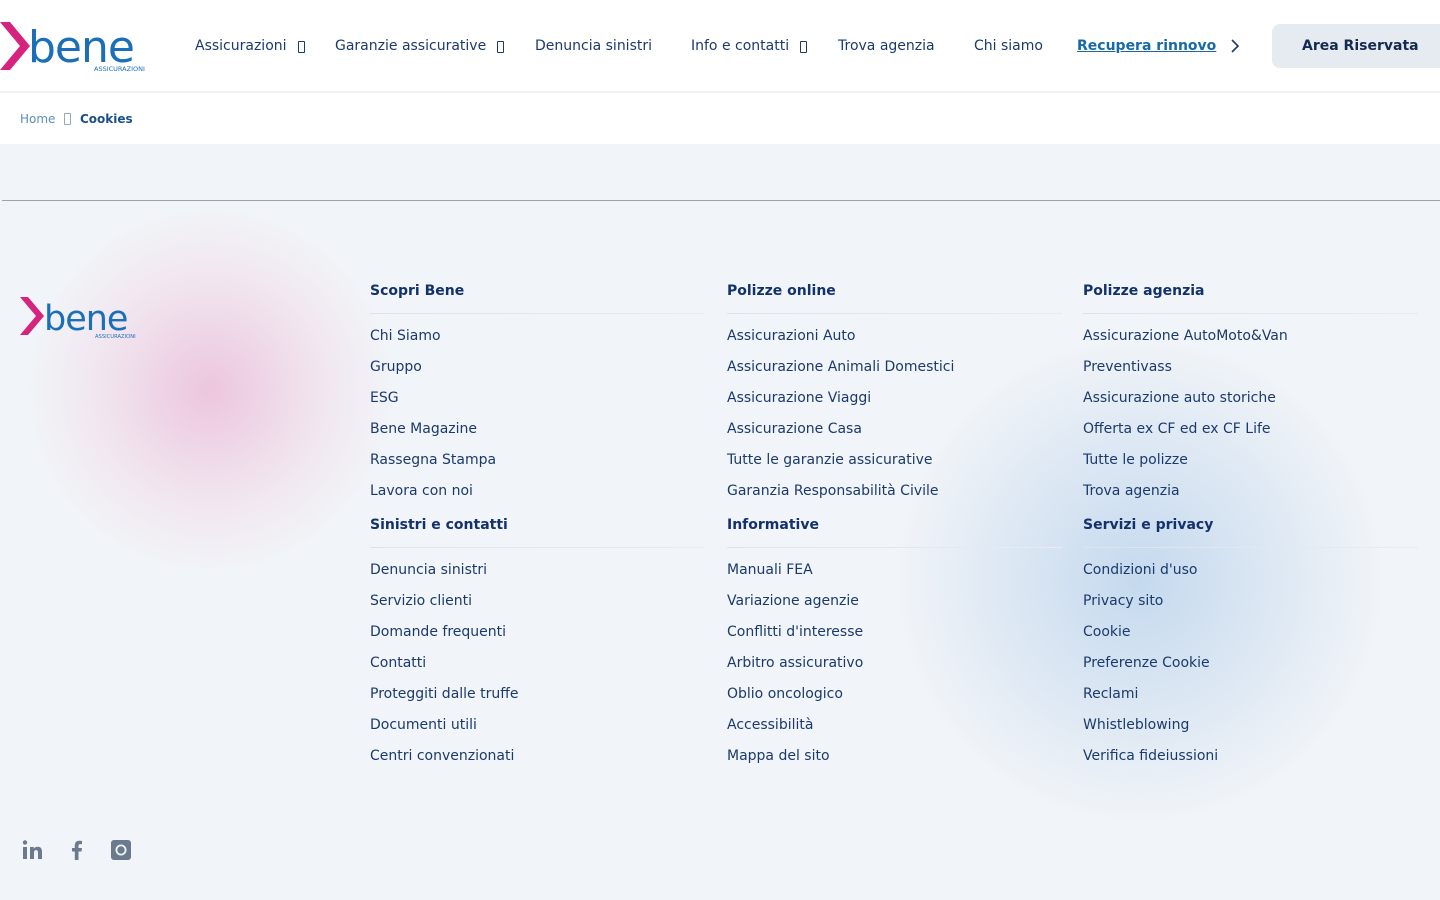  Describe the element at coordinates (897, 638) in the screenshot. I see `footer-link: Conflitti d'interesse` at that location.